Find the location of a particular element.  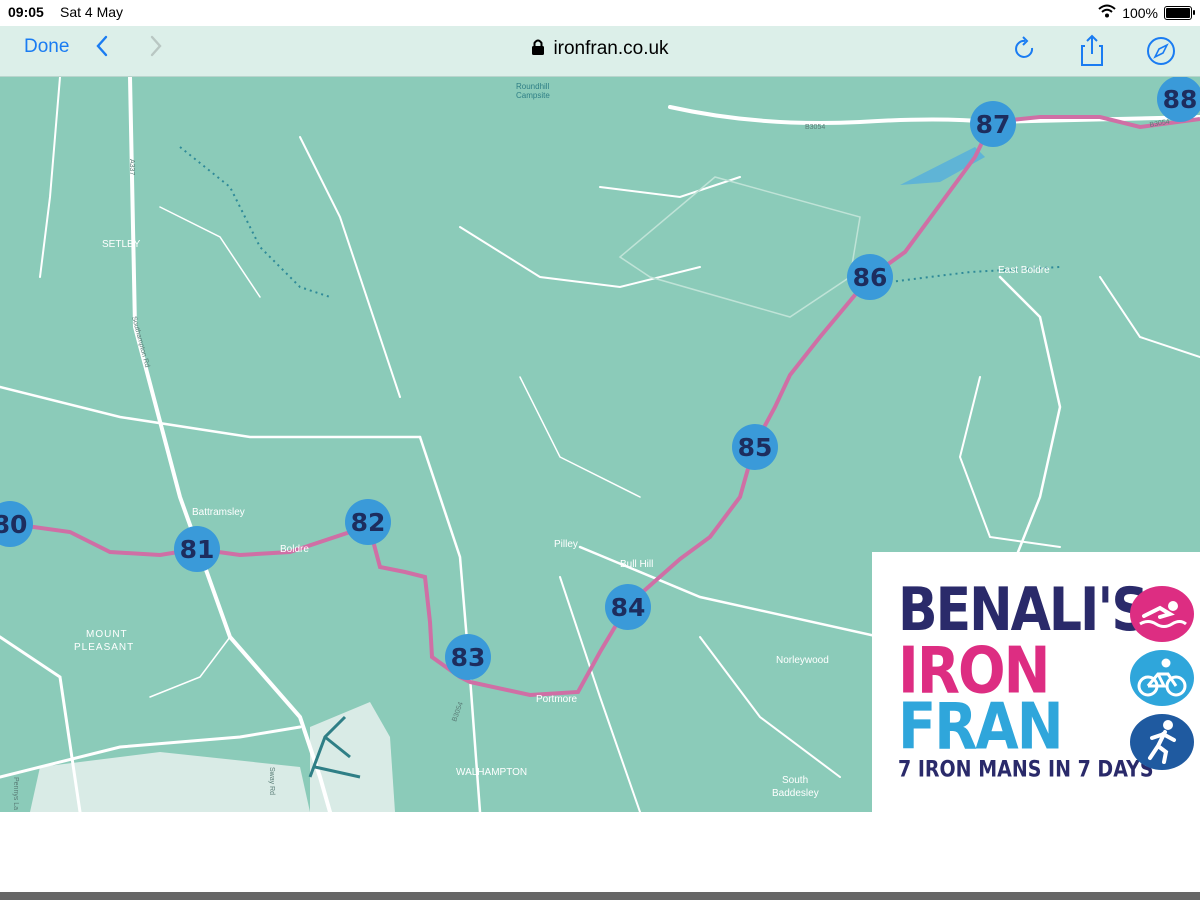

place-label: South is located at coordinates (795, 780).